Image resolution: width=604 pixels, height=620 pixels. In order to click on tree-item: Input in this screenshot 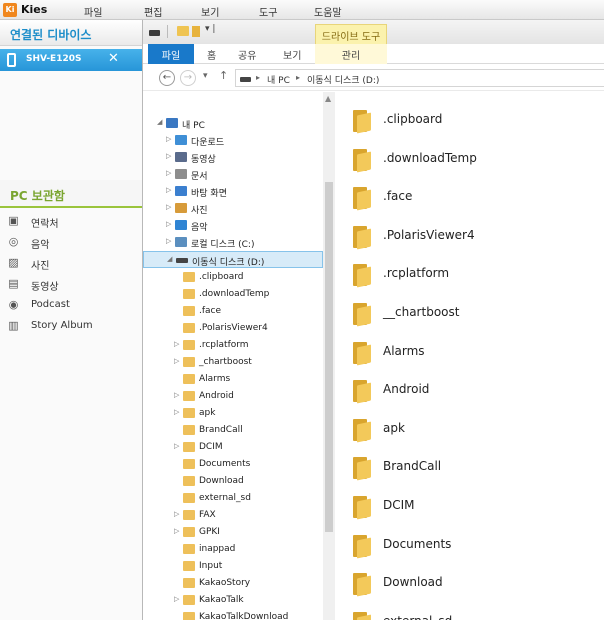, I will do `click(233, 566)`.